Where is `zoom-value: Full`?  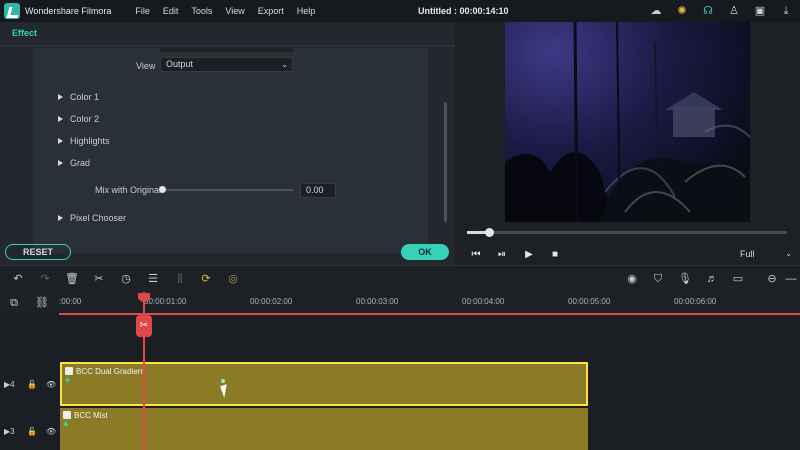 zoom-value: Full is located at coordinates (747, 254).